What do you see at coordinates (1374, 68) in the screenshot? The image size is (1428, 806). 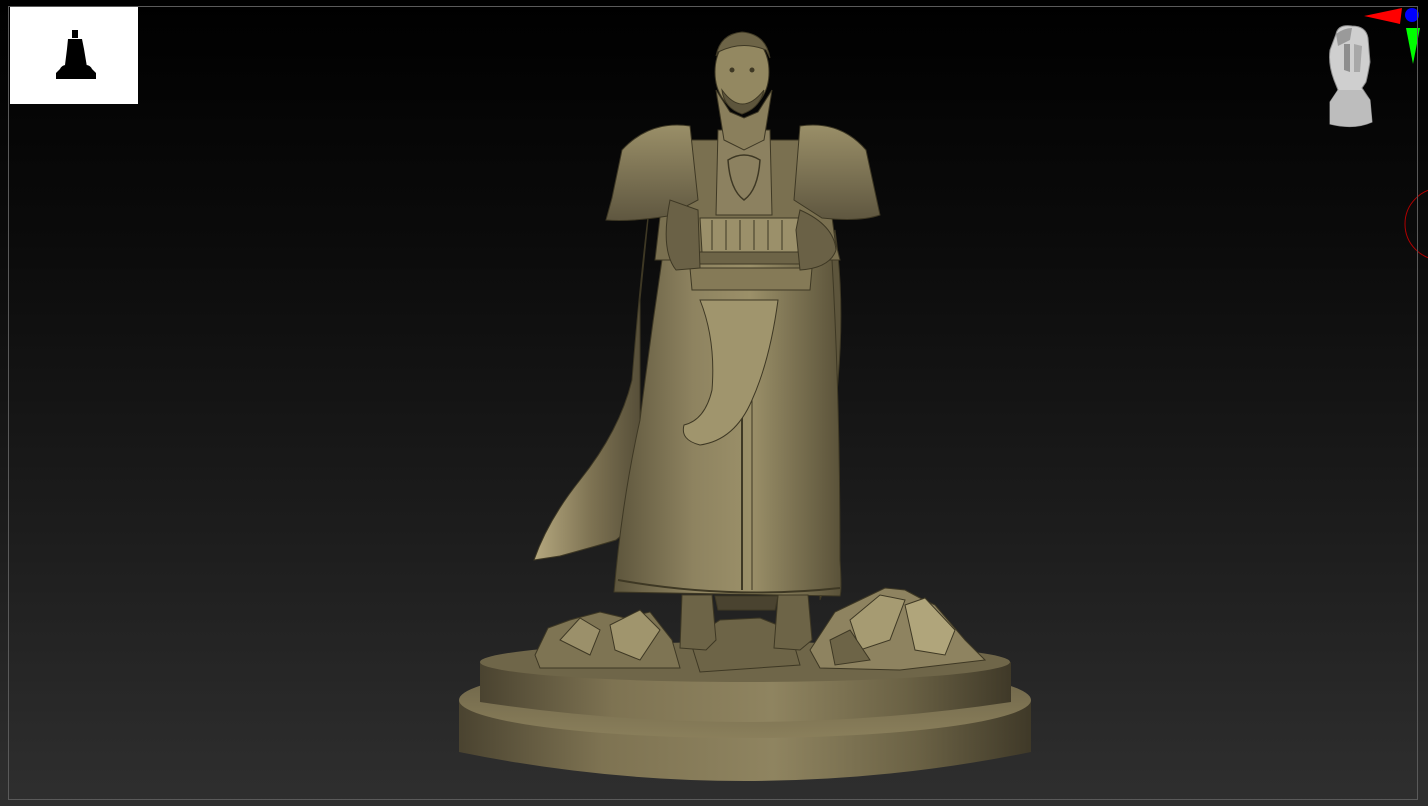 I see `orientation-head-icon` at bounding box center [1374, 68].